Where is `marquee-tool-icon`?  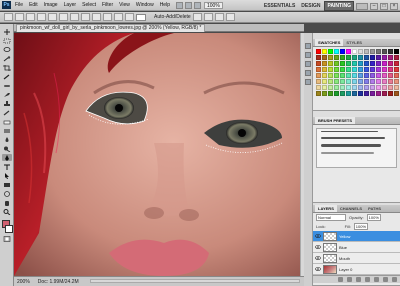 marquee-tool-icon is located at coordinates (7, 40).